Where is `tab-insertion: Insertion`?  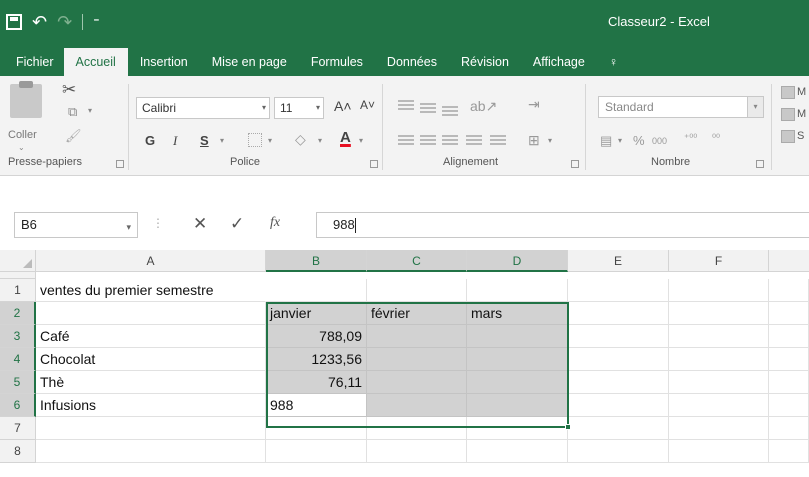
tab-insertion: Insertion is located at coordinates (164, 62).